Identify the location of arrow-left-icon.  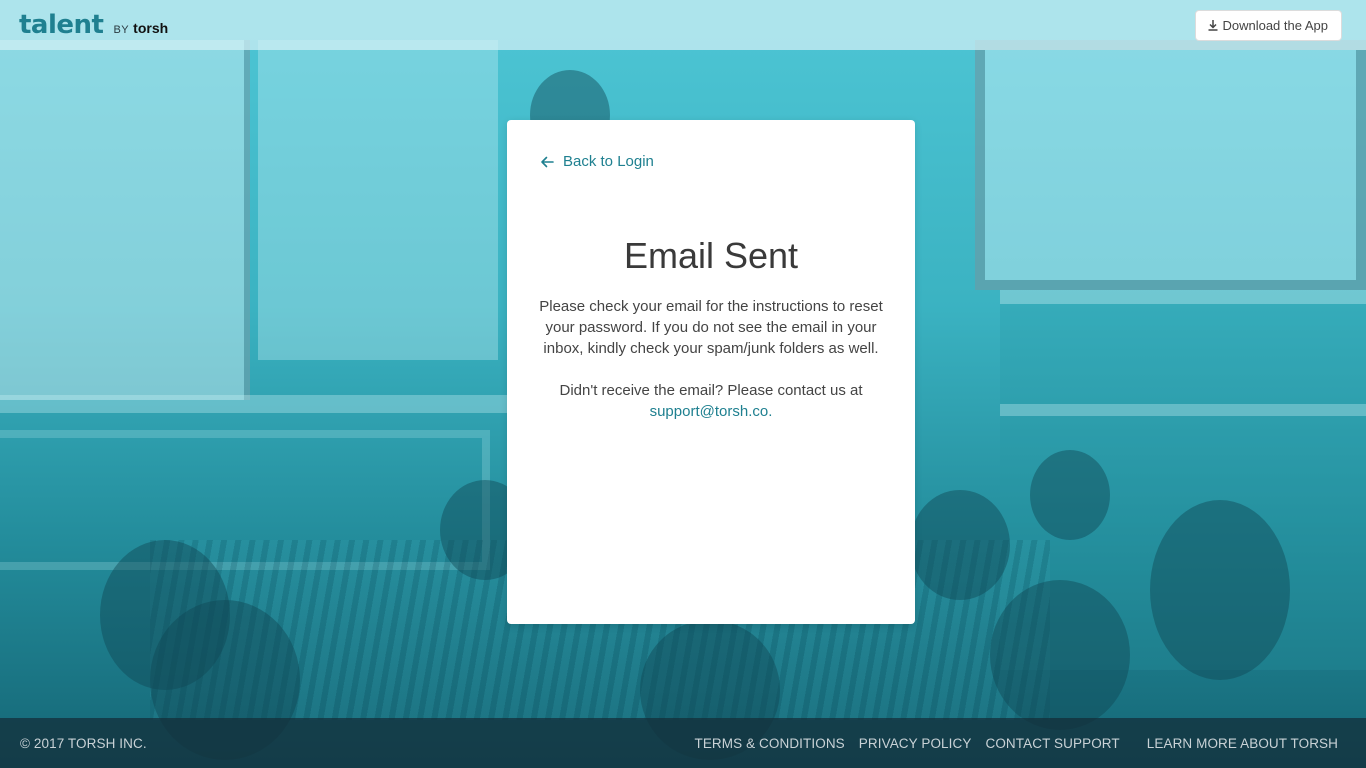
(547, 161).